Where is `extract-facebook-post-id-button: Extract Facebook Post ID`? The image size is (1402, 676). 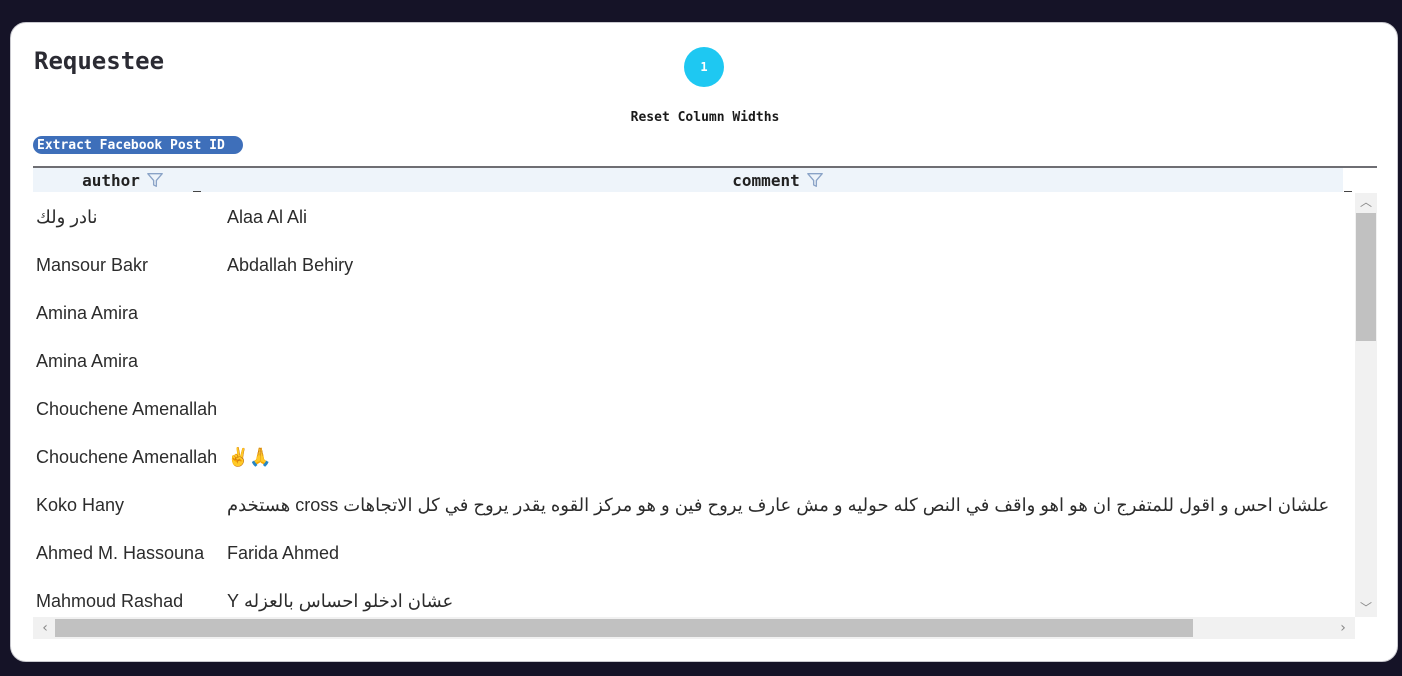 extract-facebook-post-id-button: Extract Facebook Post ID is located at coordinates (138, 145).